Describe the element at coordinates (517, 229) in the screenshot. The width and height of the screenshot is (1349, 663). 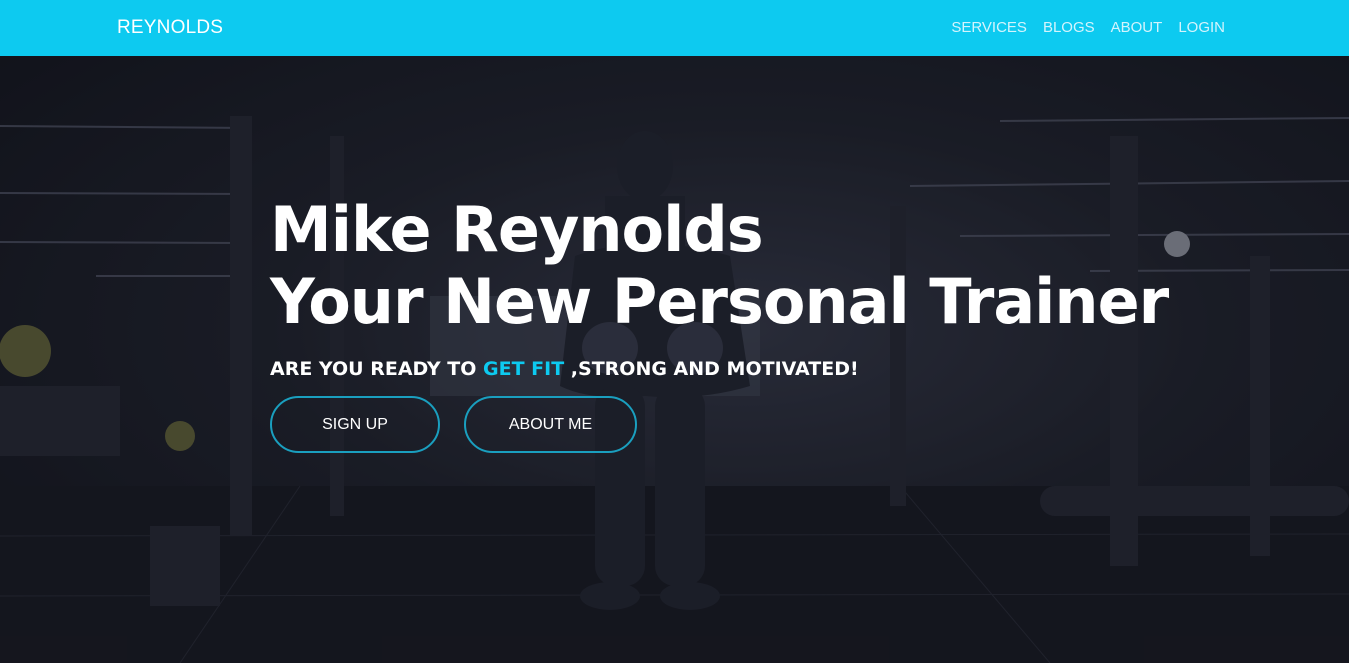
I see `hero-title-name: Mike Reynolds` at that location.